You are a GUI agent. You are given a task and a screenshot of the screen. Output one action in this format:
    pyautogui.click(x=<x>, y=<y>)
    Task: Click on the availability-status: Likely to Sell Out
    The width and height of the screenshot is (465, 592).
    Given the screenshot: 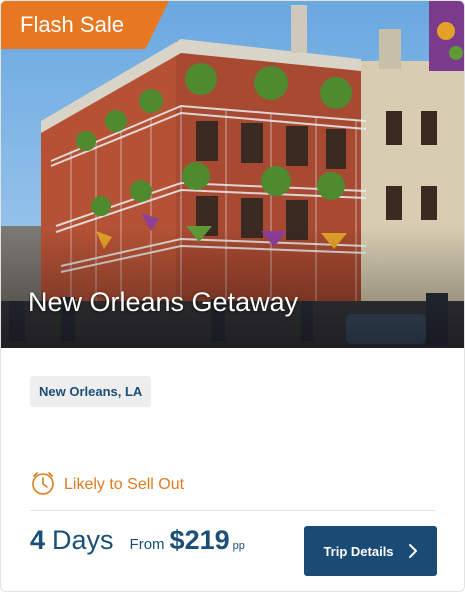 What is the action you would take?
    pyautogui.click(x=107, y=485)
    